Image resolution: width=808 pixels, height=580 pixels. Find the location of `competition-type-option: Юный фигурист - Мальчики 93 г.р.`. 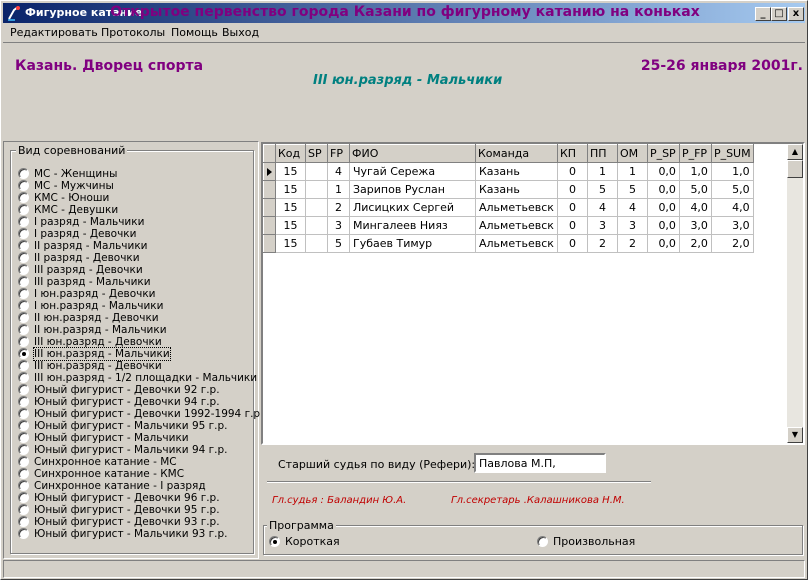

competition-type-option: Юный фигурист - Мальчики 93 г.р. is located at coordinates (140, 534).